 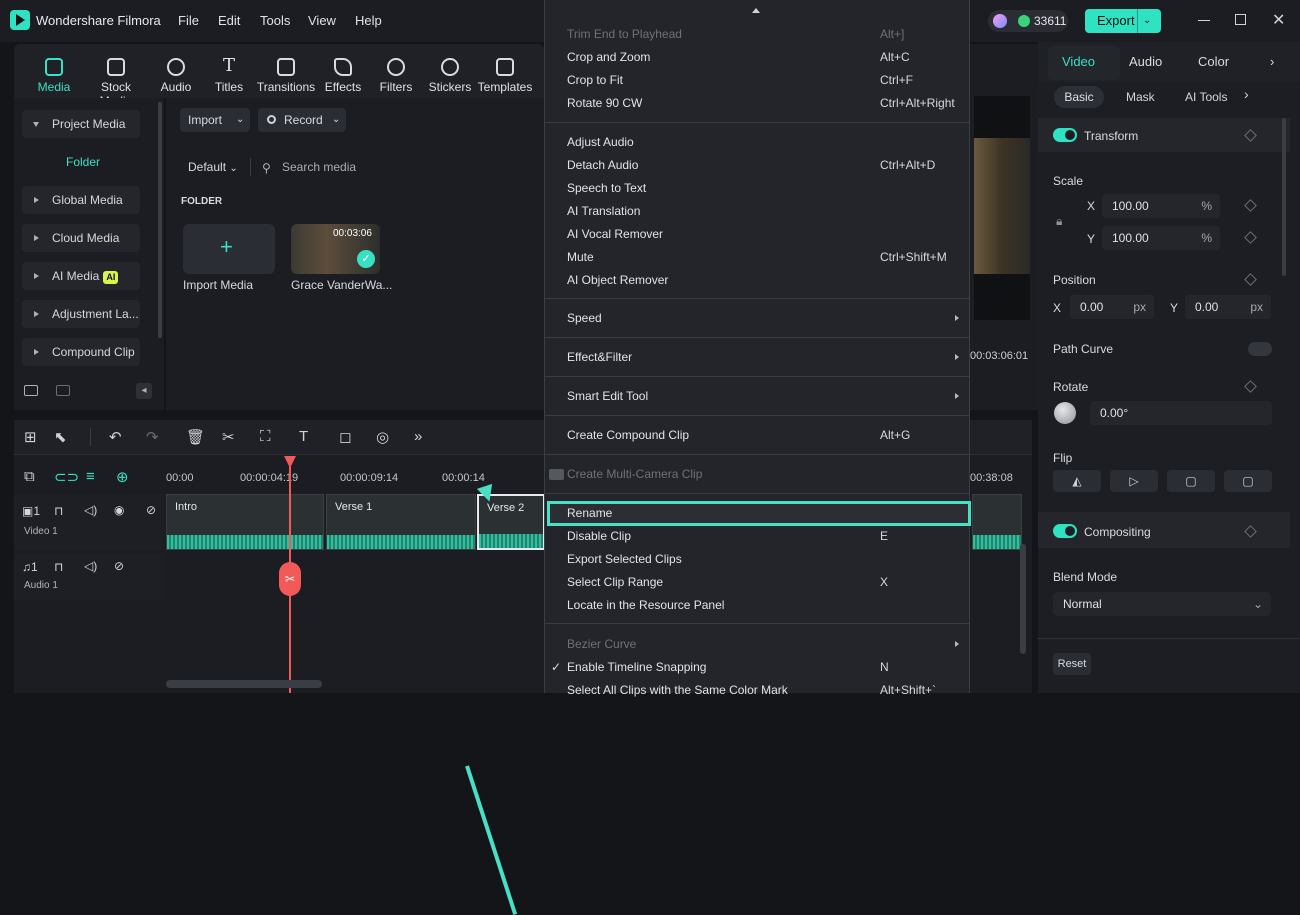 What do you see at coordinates (30, 437) in the screenshot?
I see `layout-icon: ⊞` at bounding box center [30, 437].